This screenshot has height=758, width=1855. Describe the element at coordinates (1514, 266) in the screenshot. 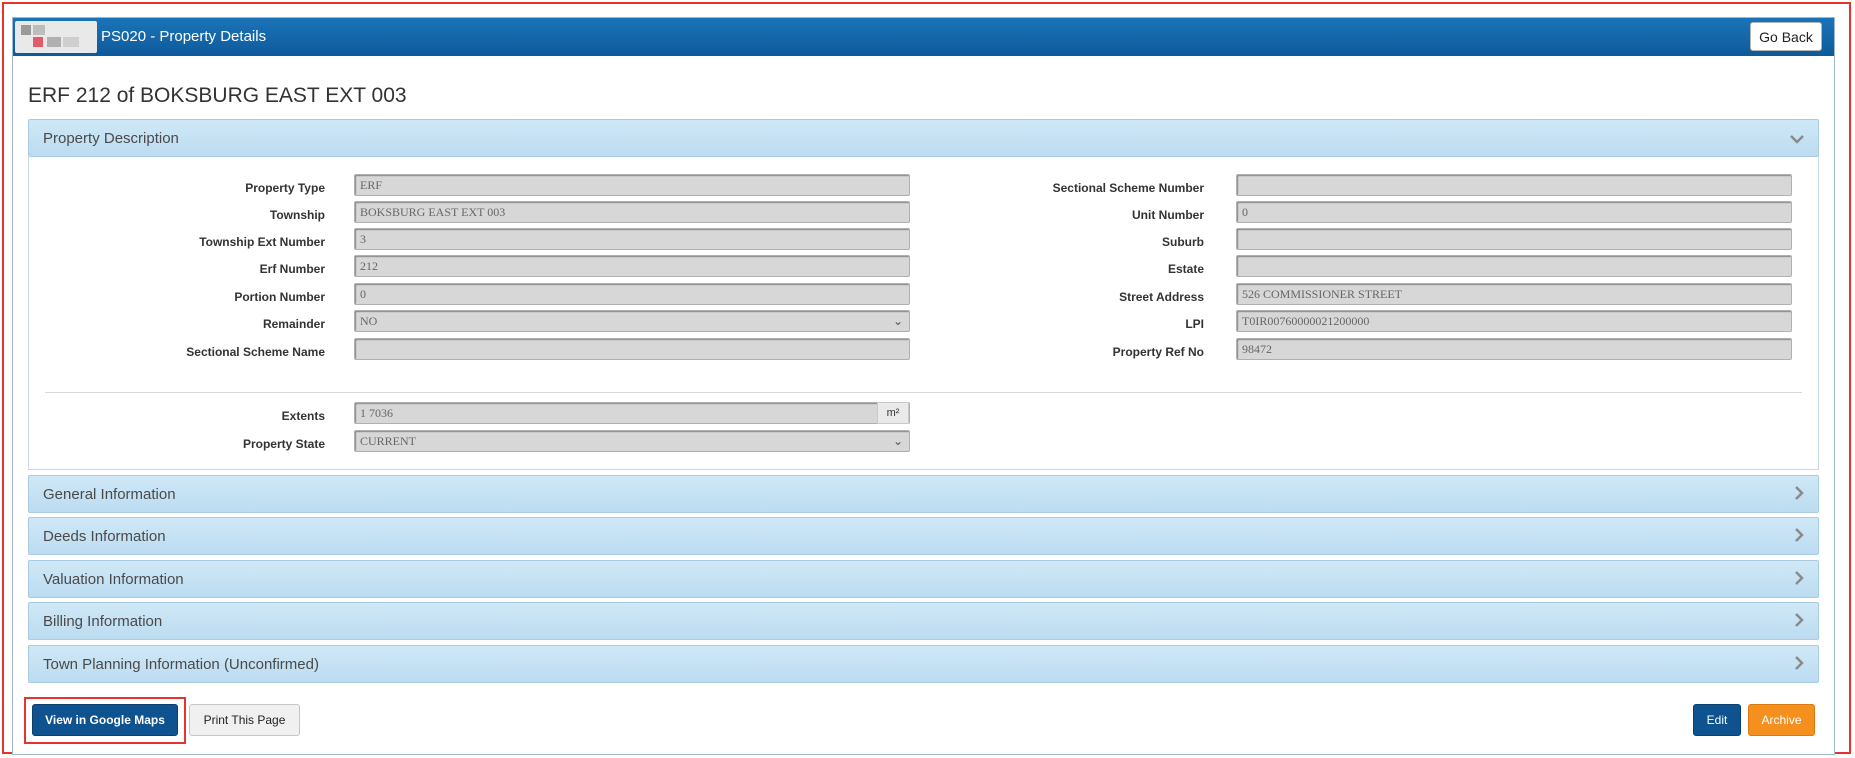

I see `estate-field` at that location.